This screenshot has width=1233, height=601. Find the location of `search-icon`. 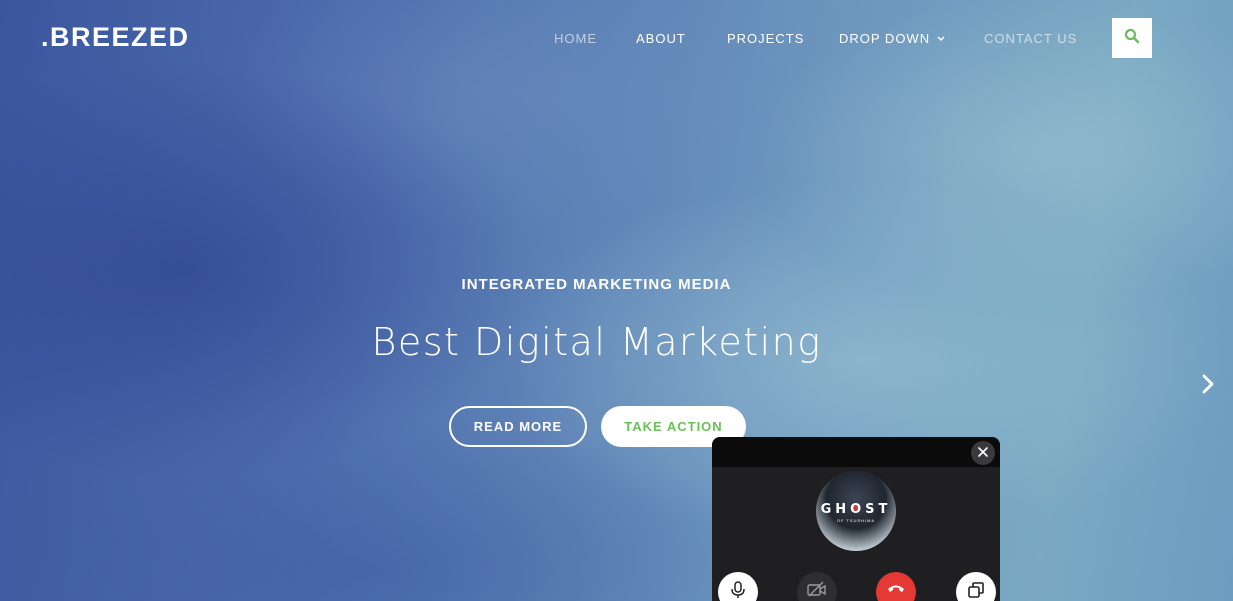

search-icon is located at coordinates (1132, 38).